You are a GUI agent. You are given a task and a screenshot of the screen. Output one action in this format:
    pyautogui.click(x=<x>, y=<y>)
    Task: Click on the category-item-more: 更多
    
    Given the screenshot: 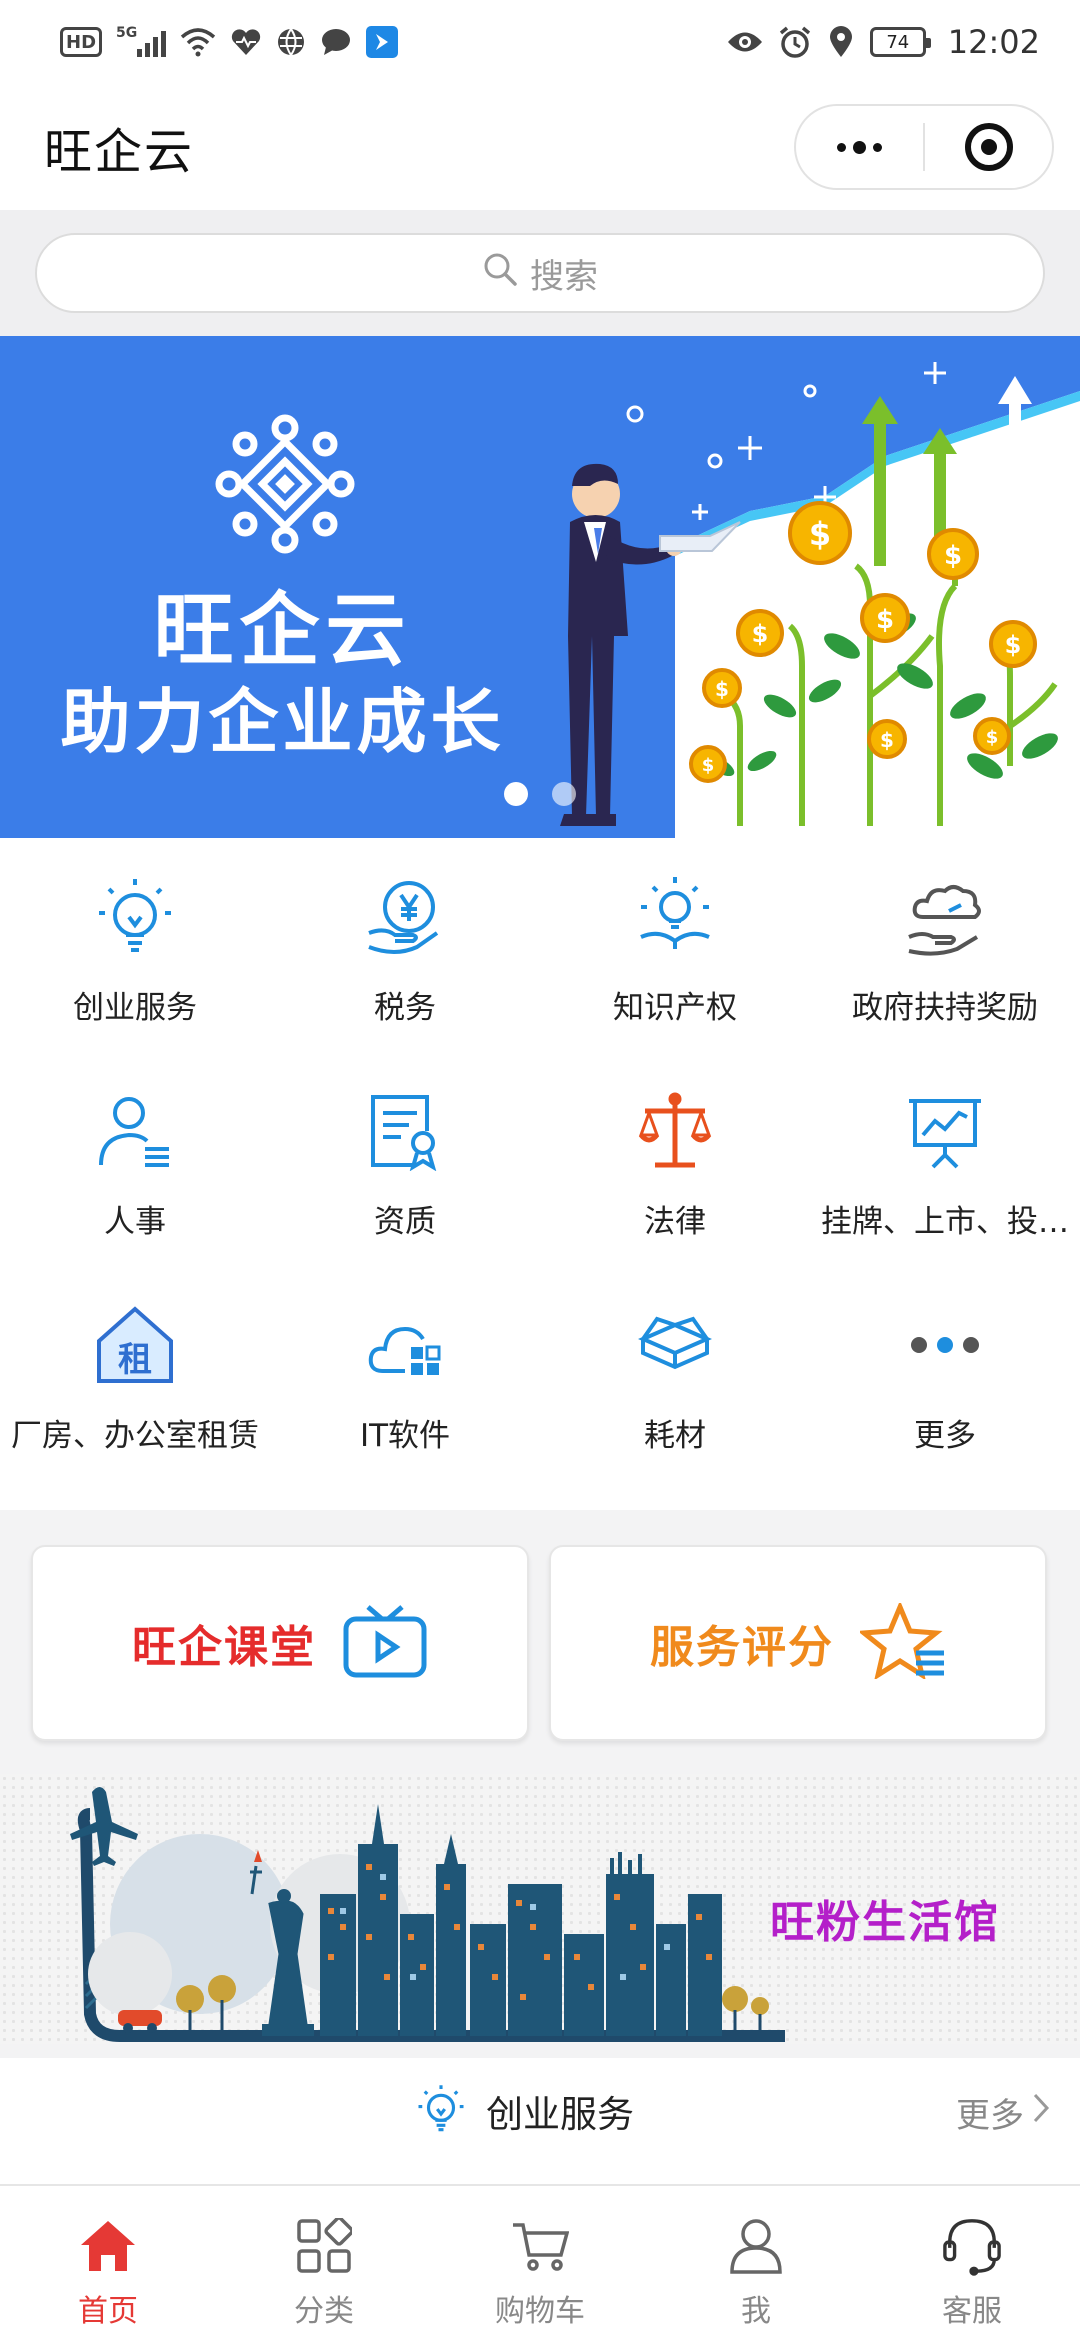 What is the action you would take?
    pyautogui.click(x=945, y=1389)
    